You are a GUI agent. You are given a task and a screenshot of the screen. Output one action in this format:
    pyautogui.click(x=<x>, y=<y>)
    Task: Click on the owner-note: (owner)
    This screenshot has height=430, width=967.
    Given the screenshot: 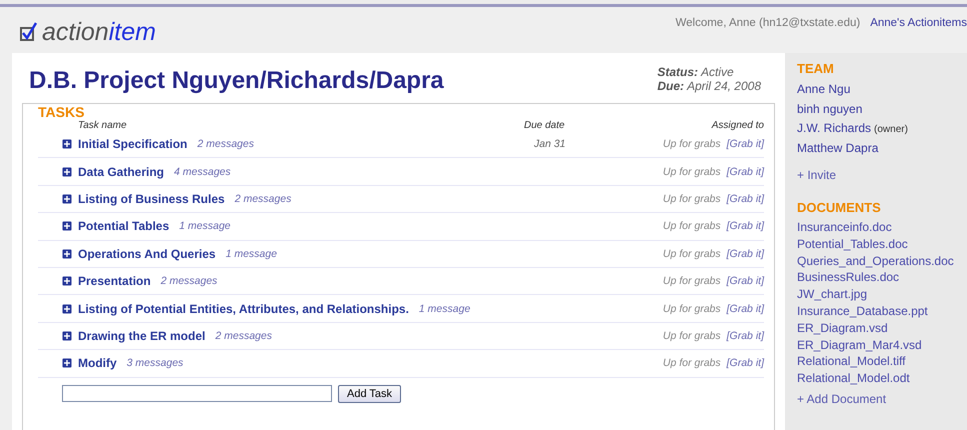 What is the action you would take?
    pyautogui.click(x=891, y=129)
    